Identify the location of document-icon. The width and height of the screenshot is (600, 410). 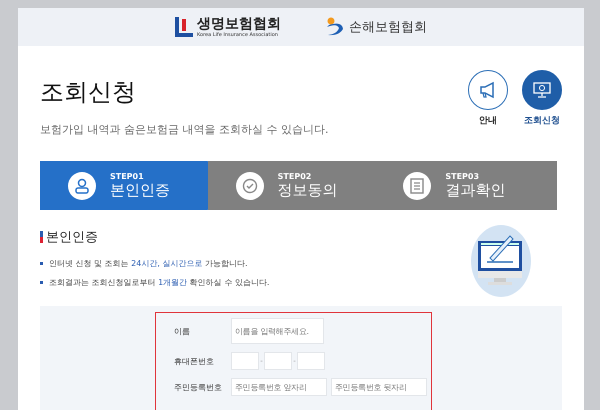
(417, 186).